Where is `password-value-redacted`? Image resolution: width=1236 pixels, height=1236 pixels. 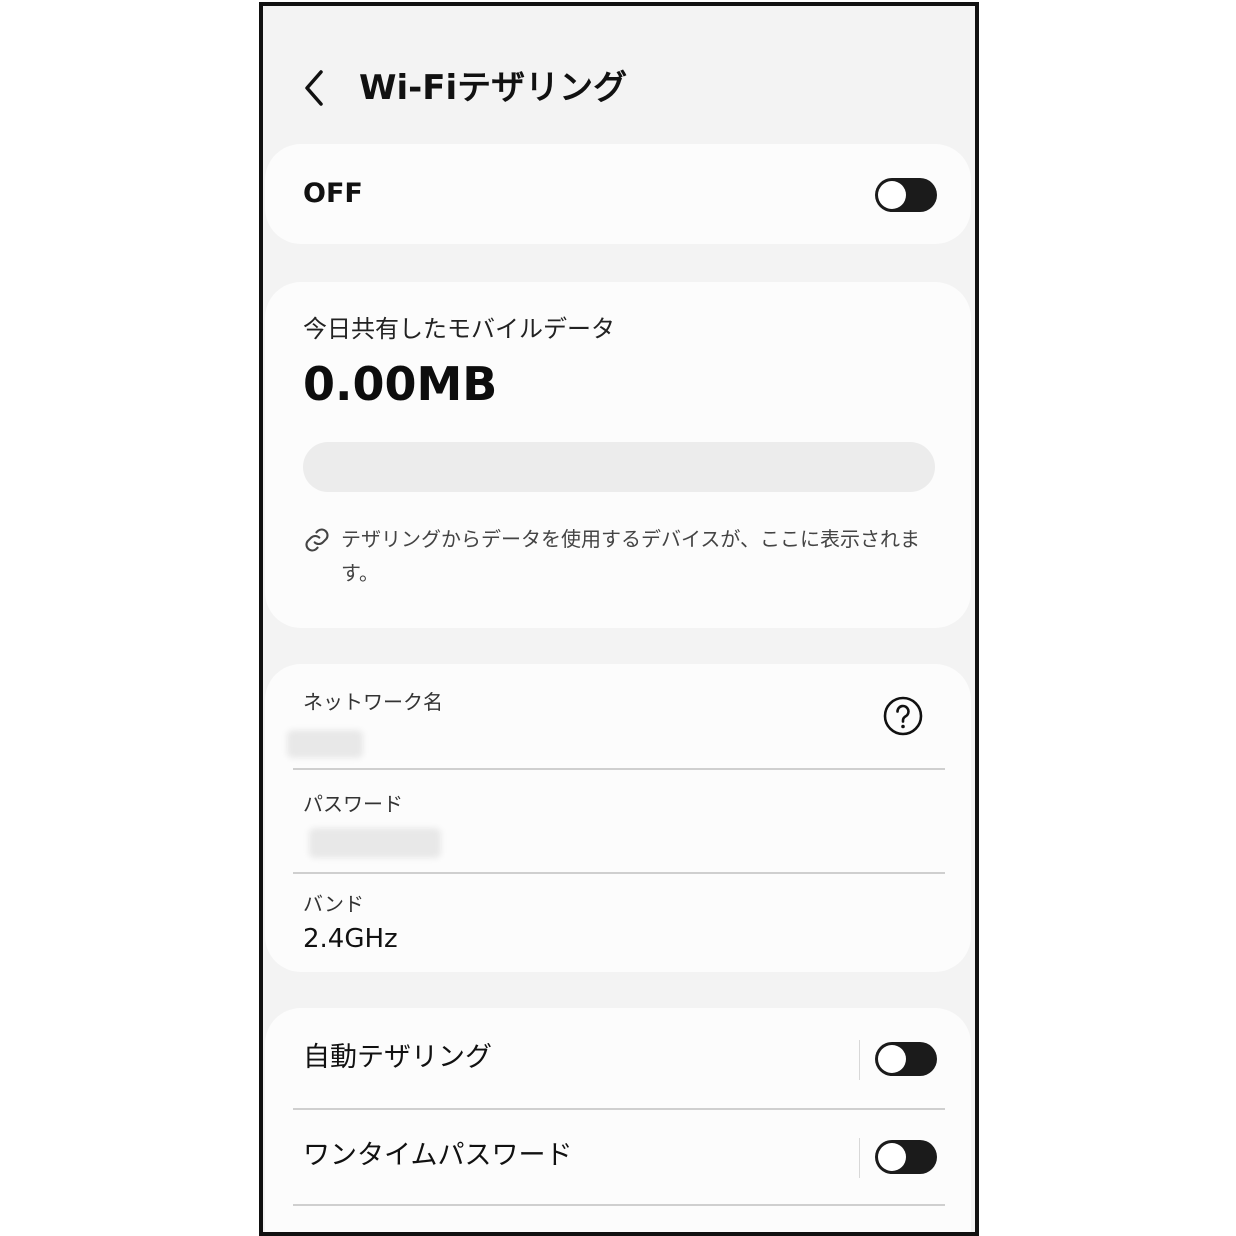 password-value-redacted is located at coordinates (375, 843).